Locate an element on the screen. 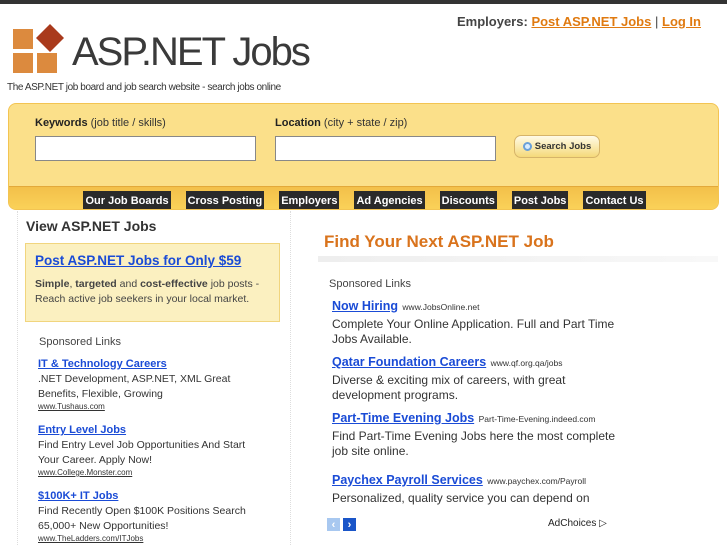 The height and width of the screenshot is (545, 727). ad-title: $100K+ IT Jobs is located at coordinates (78, 496).